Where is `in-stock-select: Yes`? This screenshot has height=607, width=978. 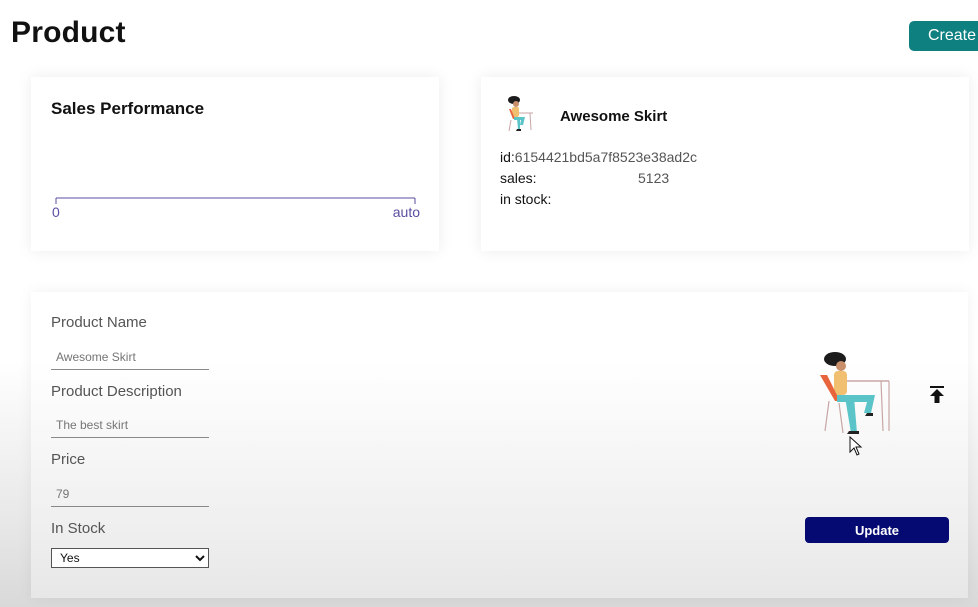
in-stock-select: Yes is located at coordinates (130, 558).